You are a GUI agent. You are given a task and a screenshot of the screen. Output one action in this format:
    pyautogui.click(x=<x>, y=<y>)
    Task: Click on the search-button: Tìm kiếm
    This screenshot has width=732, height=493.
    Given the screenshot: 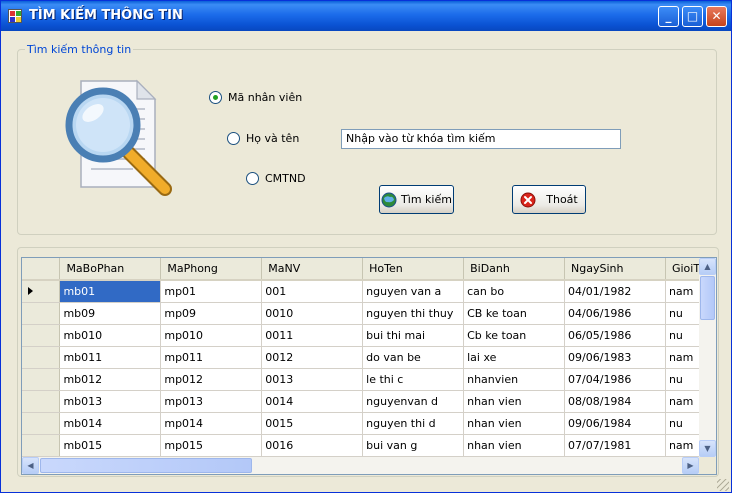 What is the action you would take?
    pyautogui.click(x=416, y=199)
    